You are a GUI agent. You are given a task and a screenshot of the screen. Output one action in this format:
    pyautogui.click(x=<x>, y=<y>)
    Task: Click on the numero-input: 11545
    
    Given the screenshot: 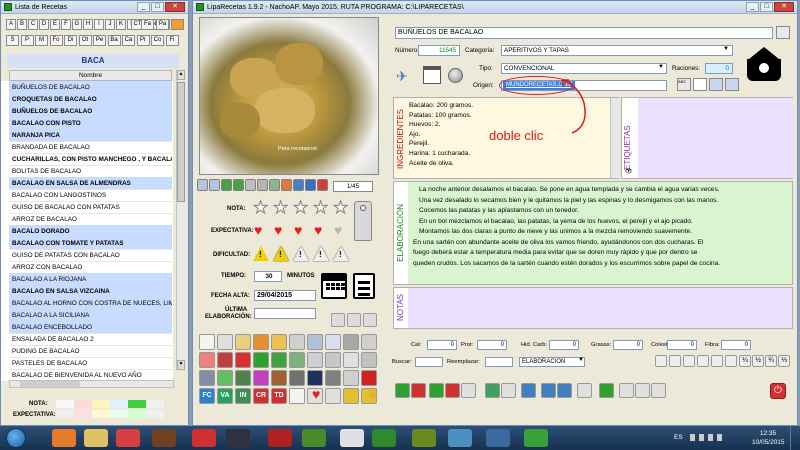 What is the action you would take?
    pyautogui.click(x=439, y=50)
    